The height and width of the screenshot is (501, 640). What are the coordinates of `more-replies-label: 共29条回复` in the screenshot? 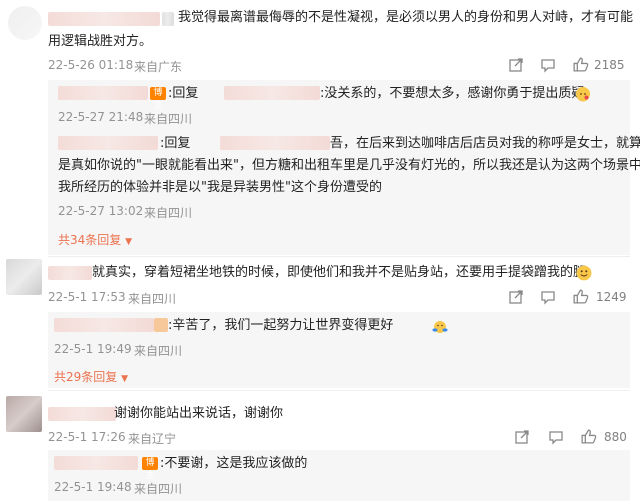 It's located at (86, 377).